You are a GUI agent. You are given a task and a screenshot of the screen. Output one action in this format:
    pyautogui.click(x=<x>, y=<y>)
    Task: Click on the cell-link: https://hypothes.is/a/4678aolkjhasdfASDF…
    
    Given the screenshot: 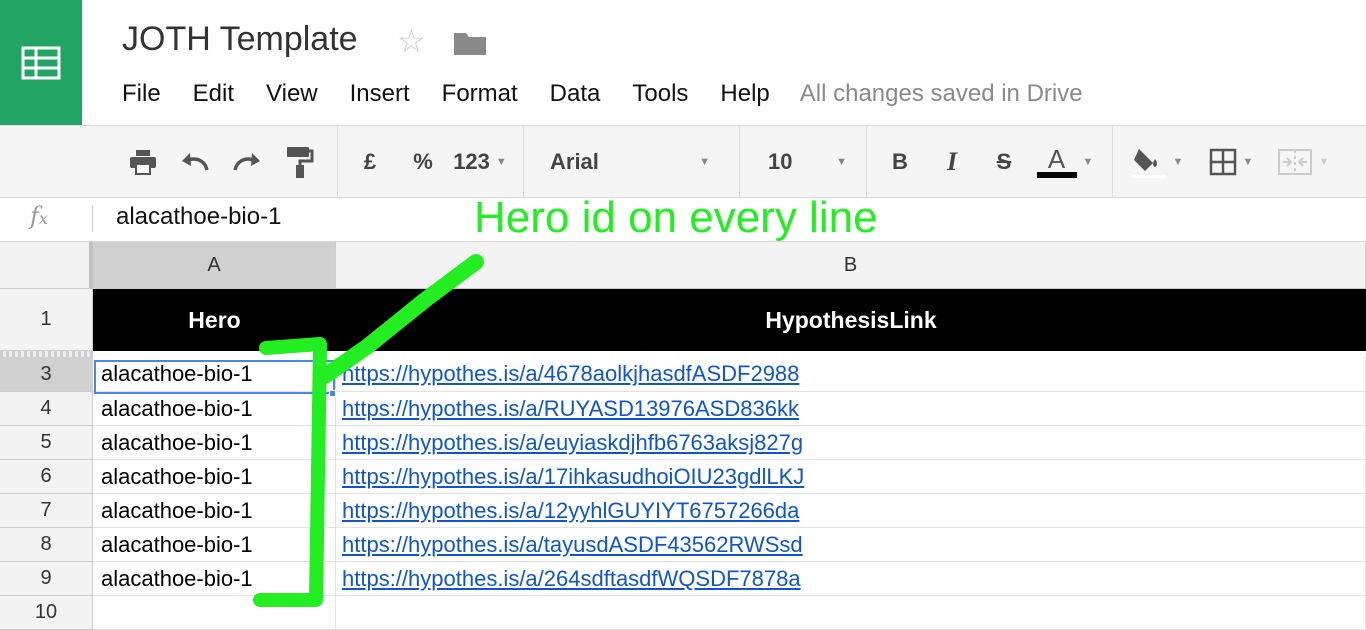 What is the action you would take?
    pyautogui.click(x=851, y=374)
    